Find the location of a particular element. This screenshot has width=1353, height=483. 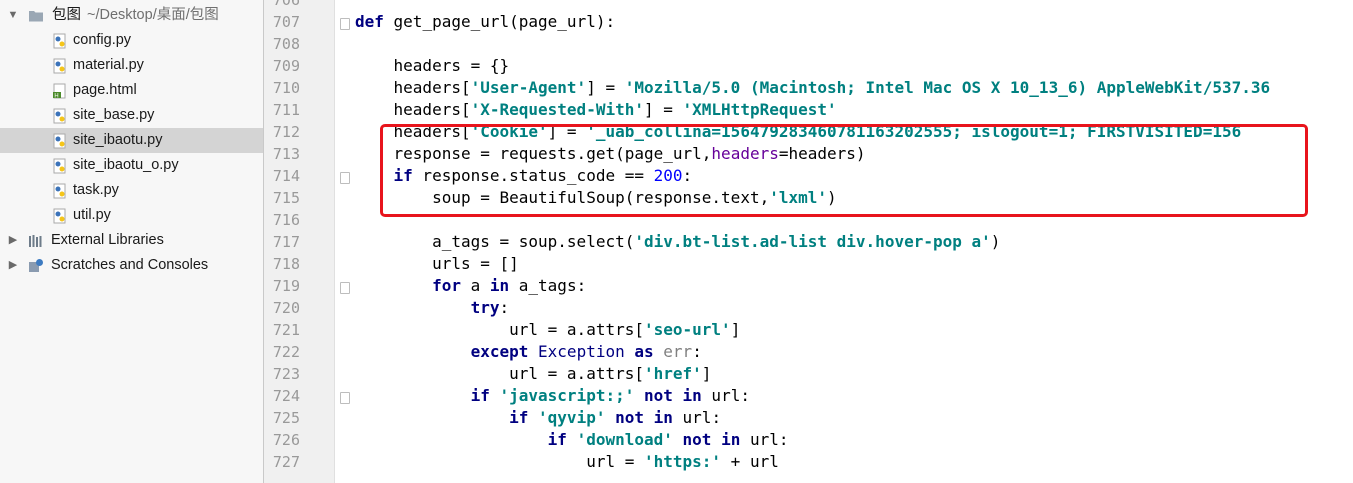

code-token: 'User-Agent' is located at coordinates (528, 87).